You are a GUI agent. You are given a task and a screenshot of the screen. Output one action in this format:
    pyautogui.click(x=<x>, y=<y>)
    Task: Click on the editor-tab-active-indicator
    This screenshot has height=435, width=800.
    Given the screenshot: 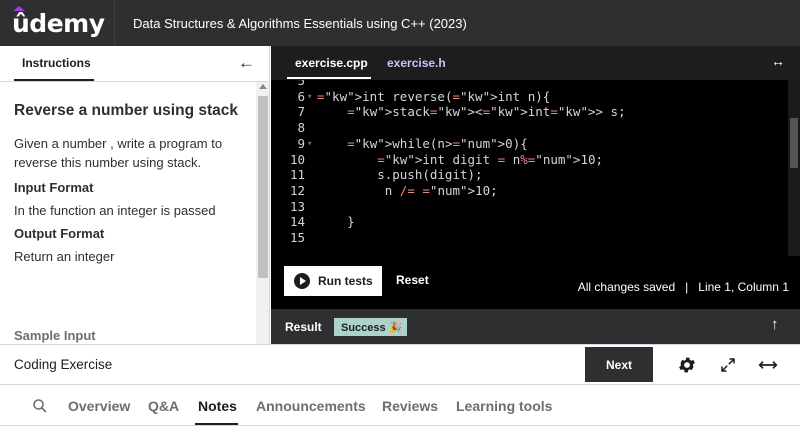 What is the action you would take?
    pyautogui.click(x=329, y=78)
    